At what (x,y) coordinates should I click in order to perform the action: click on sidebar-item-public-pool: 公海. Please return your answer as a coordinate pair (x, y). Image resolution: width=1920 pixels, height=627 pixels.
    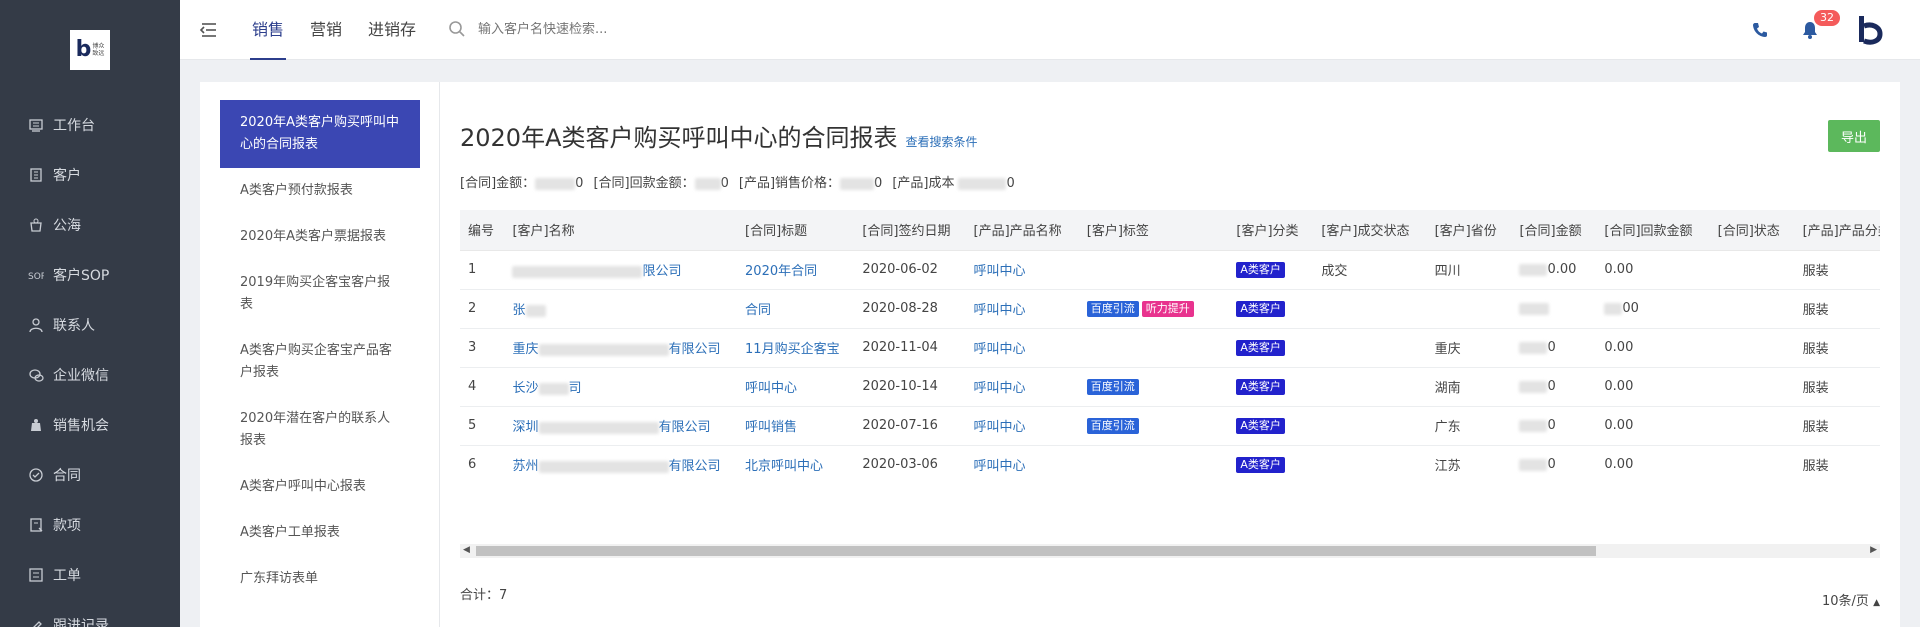
    Looking at the image, I should click on (90, 225).